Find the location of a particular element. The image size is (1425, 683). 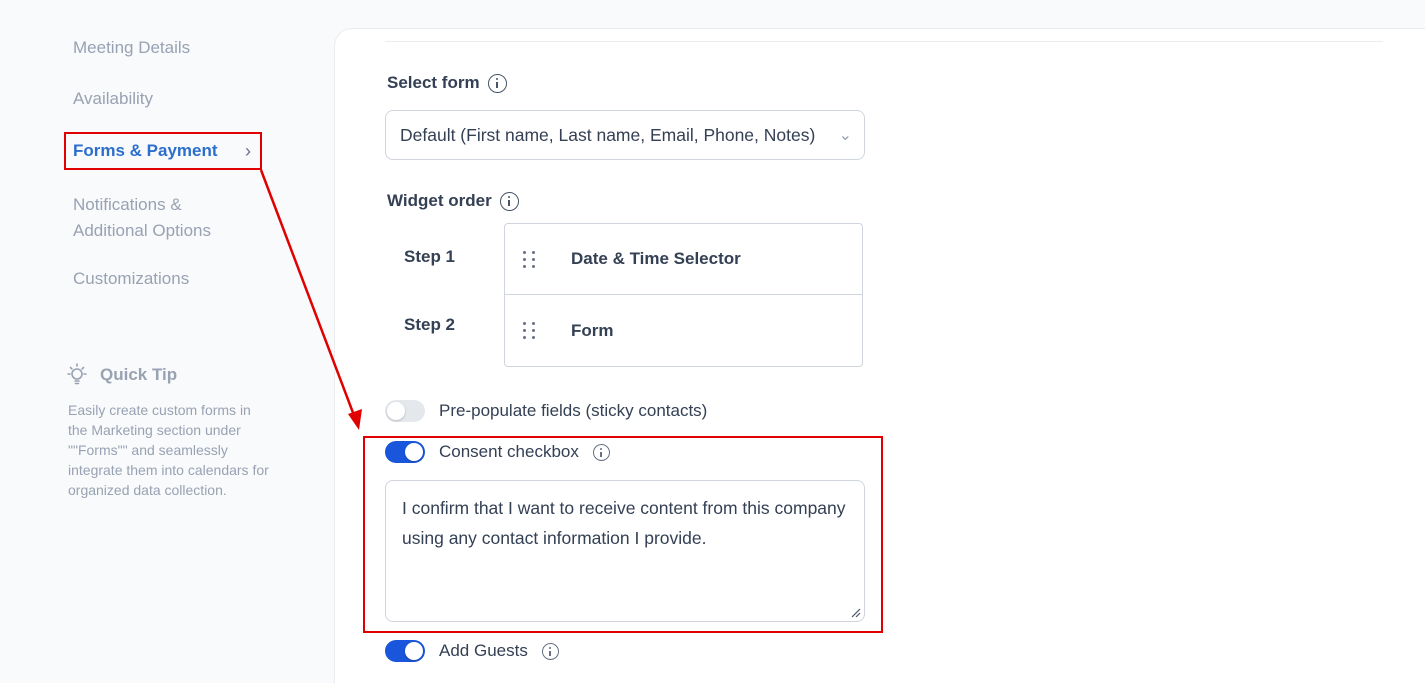

widget-item-date-time: Date & Time Selector is located at coordinates (683, 259).